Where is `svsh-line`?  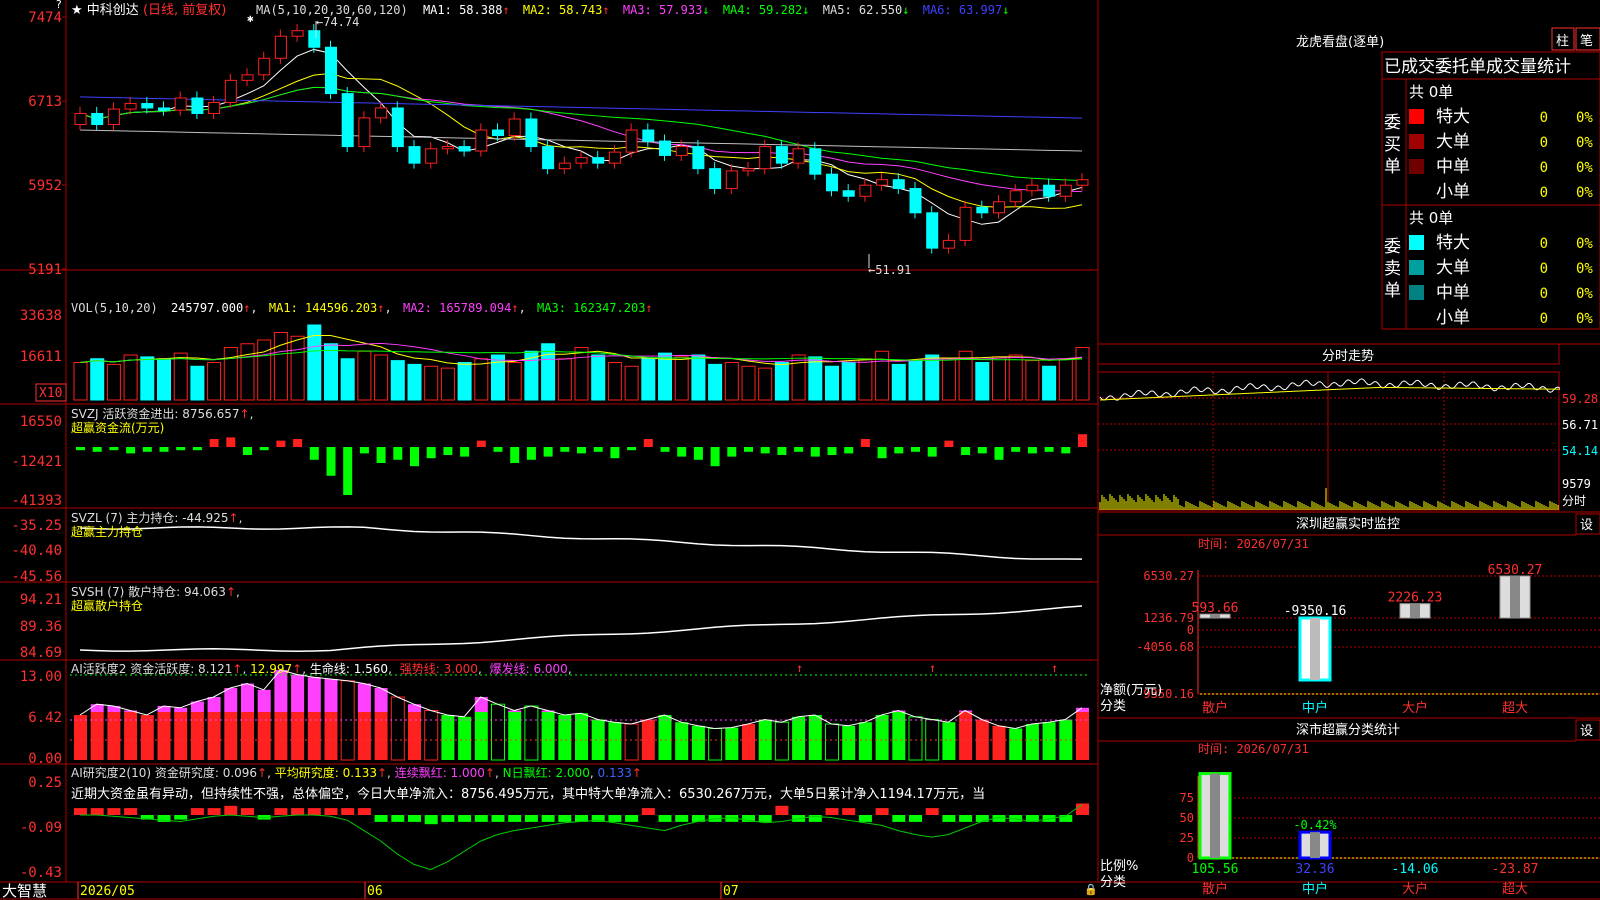 svsh-line is located at coordinates (581, 628).